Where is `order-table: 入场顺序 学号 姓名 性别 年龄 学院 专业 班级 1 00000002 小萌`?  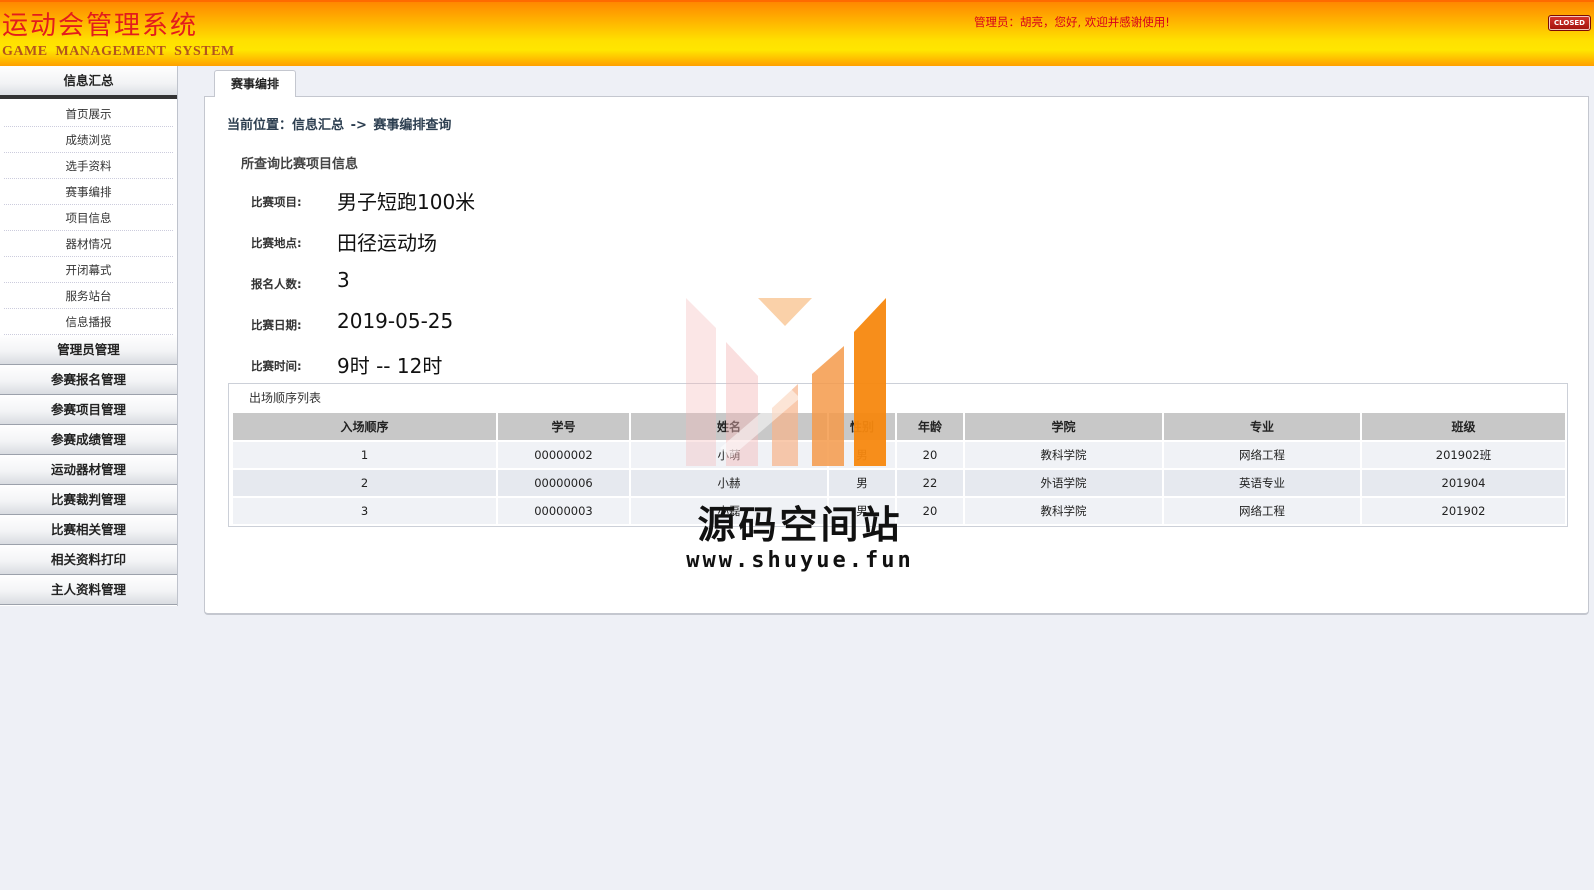 order-table: 入场顺序 学号 姓名 性别 年龄 学院 专业 班级 1 00000002 小萌 is located at coordinates (899, 468).